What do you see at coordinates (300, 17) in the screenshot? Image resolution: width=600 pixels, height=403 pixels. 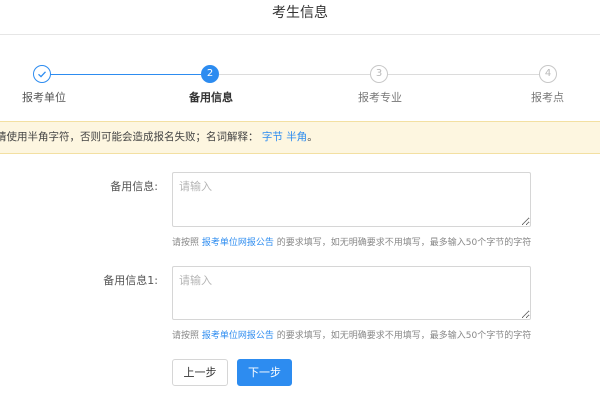 I see `page-title: 考生信息` at bounding box center [300, 17].